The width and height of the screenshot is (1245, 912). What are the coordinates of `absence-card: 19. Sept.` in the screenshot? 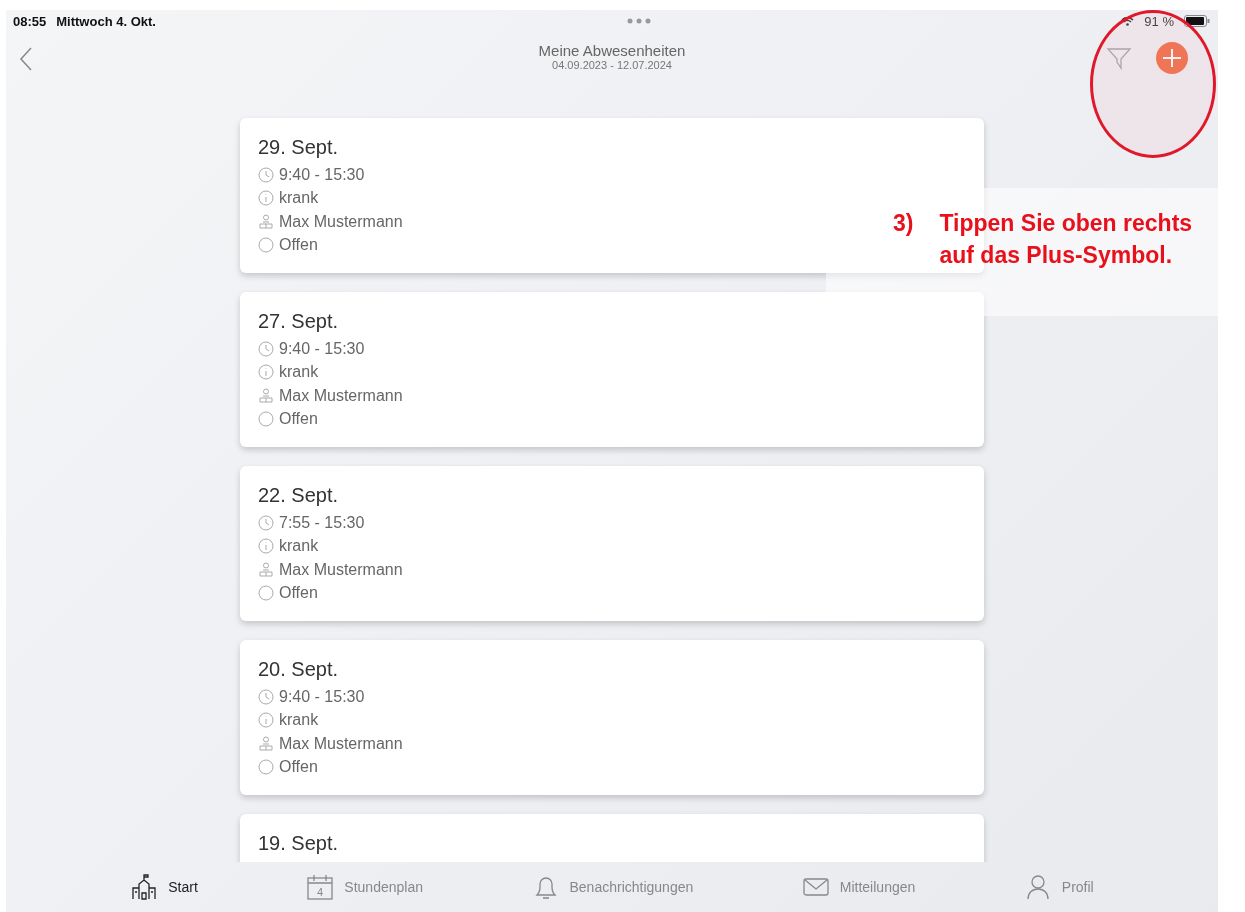 It's located at (612, 838).